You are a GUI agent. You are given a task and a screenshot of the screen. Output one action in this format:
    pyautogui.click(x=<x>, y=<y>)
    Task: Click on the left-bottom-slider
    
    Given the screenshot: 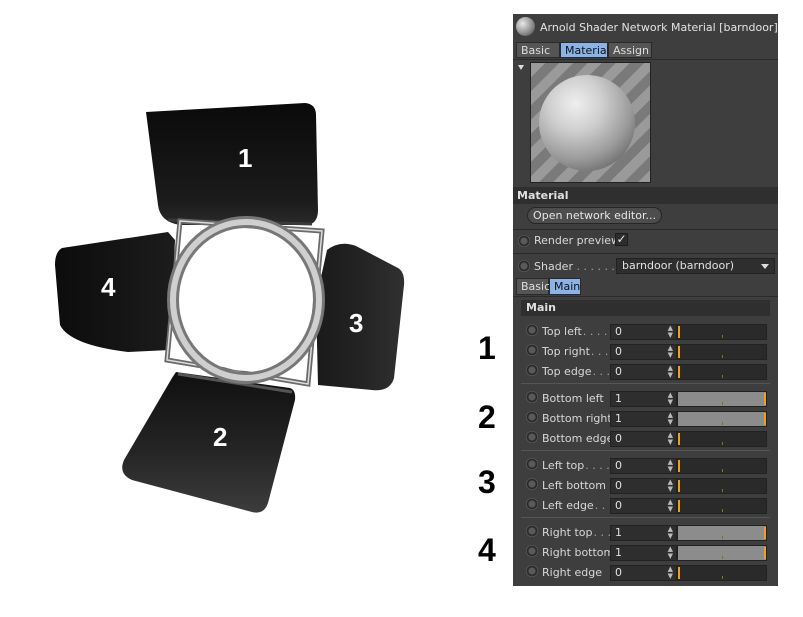 What is the action you would take?
    pyautogui.click(x=722, y=486)
    